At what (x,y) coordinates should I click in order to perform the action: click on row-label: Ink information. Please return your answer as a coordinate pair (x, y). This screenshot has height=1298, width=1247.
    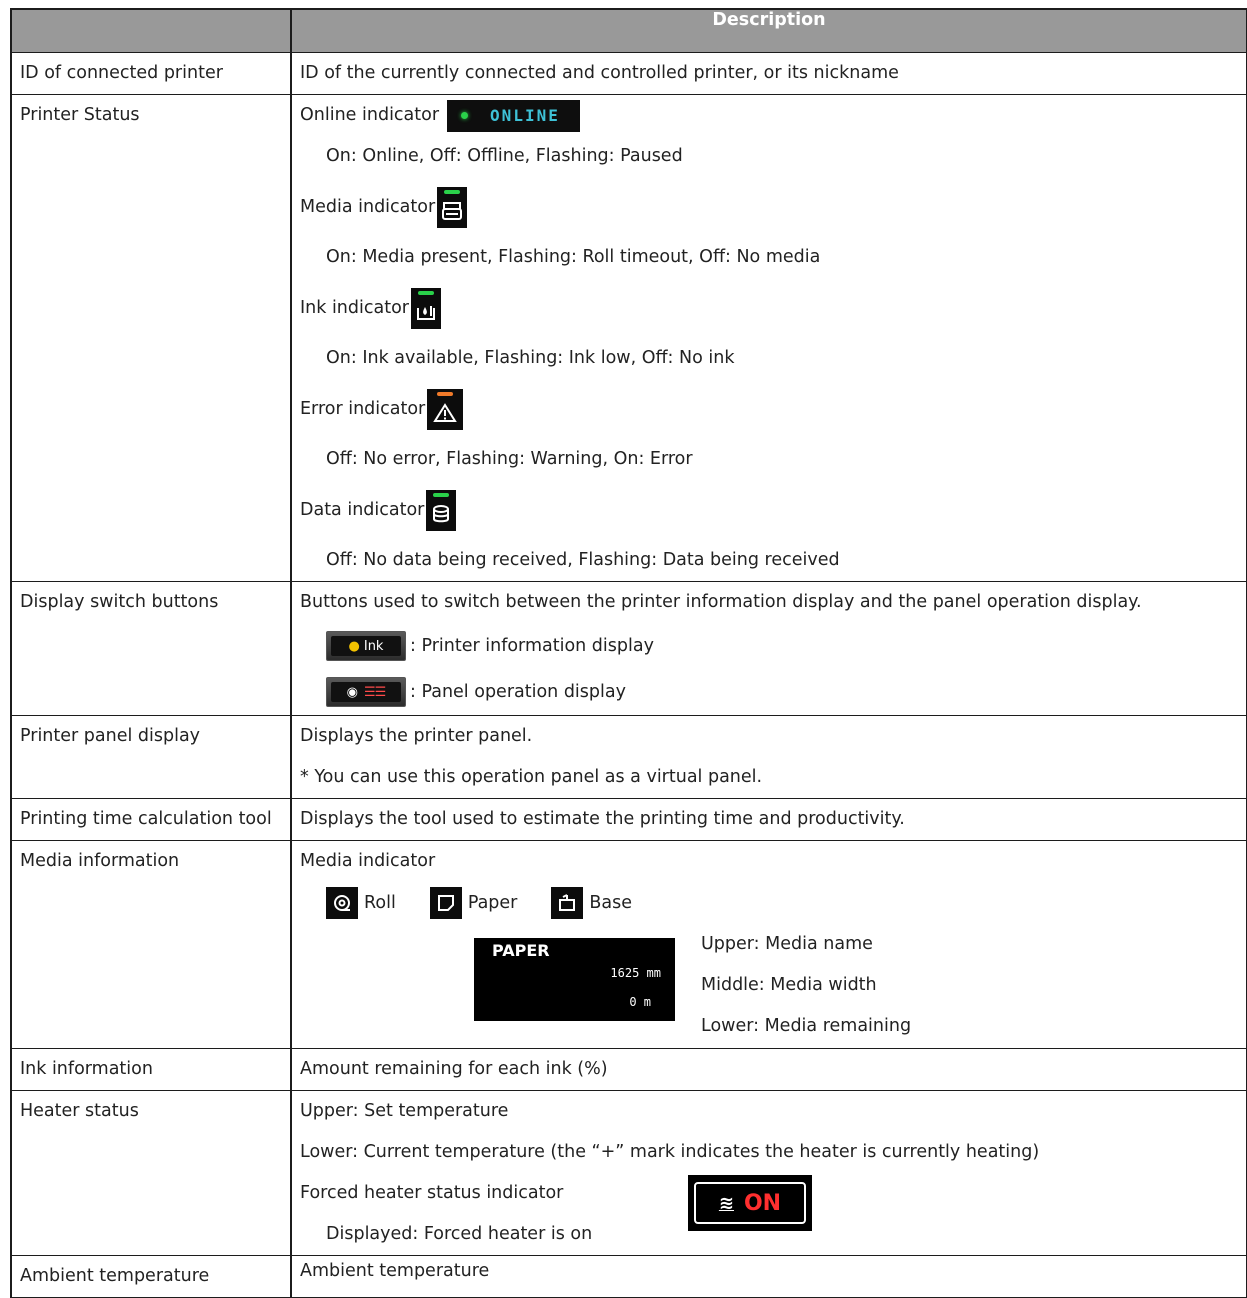
    Looking at the image, I should click on (86, 1069).